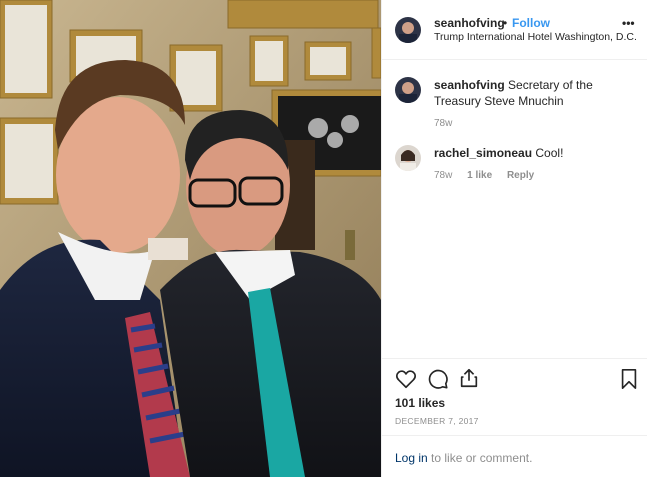 This screenshot has height=477, width=647. What do you see at coordinates (438, 381) in the screenshot?
I see `comment-bubble-icon` at bounding box center [438, 381].